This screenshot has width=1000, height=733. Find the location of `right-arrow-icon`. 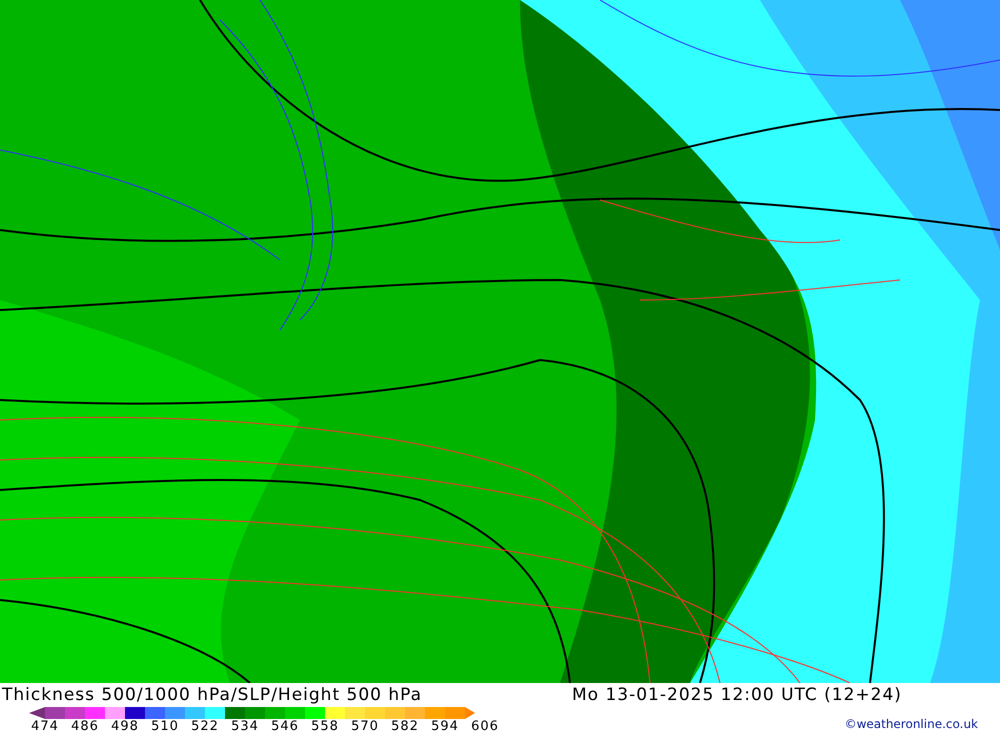

right-arrow-icon is located at coordinates (470, 713).